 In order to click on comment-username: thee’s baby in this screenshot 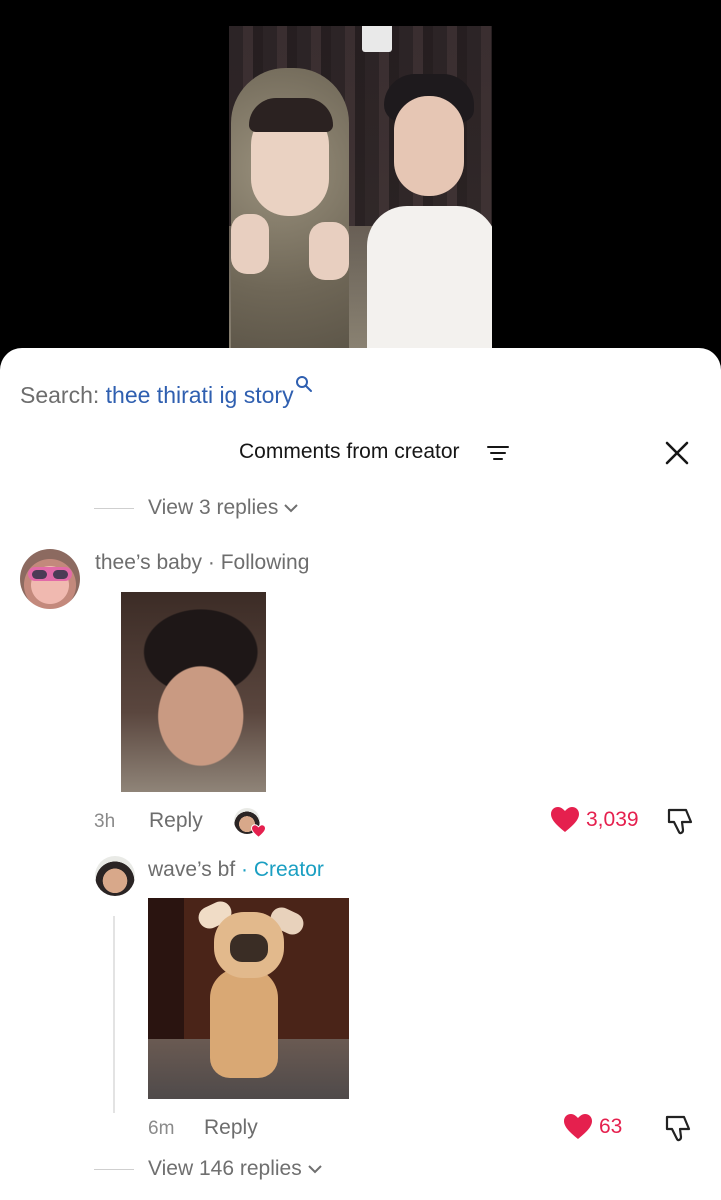, I will do `click(148, 562)`.